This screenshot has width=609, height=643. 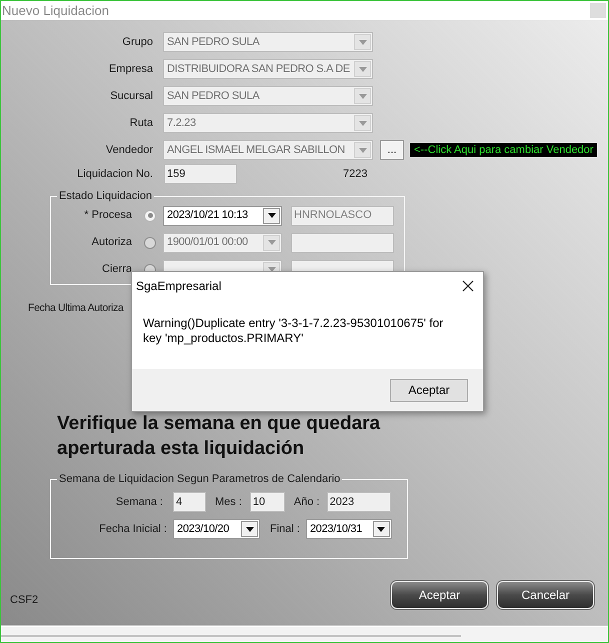 I want to click on heading: Verifique la semana en que quedara aperturada esta liquidación, so click(x=219, y=436).